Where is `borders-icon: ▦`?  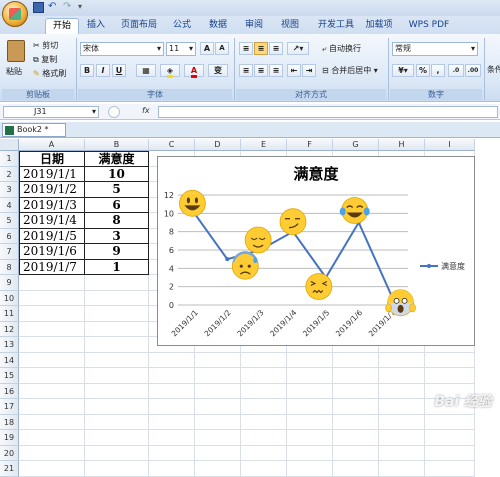 borders-icon: ▦ is located at coordinates (146, 70).